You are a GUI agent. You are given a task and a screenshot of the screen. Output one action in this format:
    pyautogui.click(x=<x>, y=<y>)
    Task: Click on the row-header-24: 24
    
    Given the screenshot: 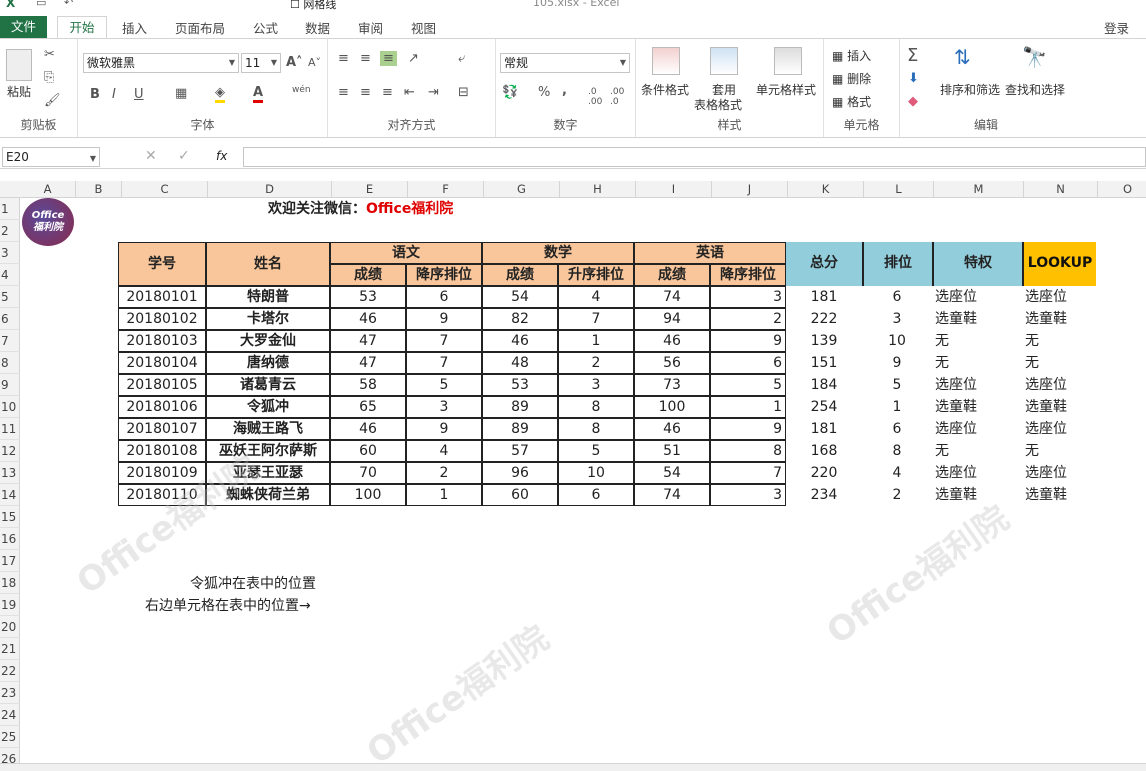 What is the action you would take?
    pyautogui.click(x=10, y=715)
    